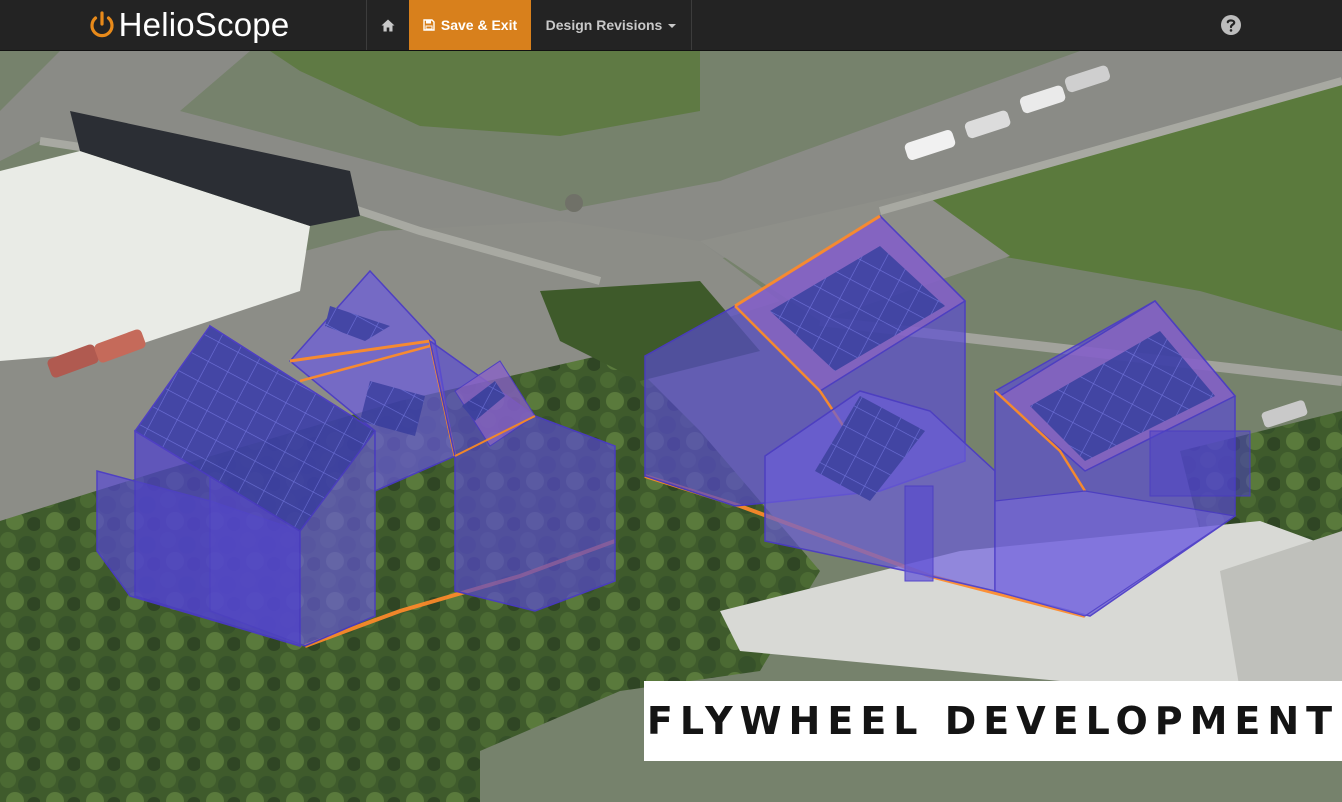 The width and height of the screenshot is (1342, 802). I want to click on nav-divider, so click(691, 25).